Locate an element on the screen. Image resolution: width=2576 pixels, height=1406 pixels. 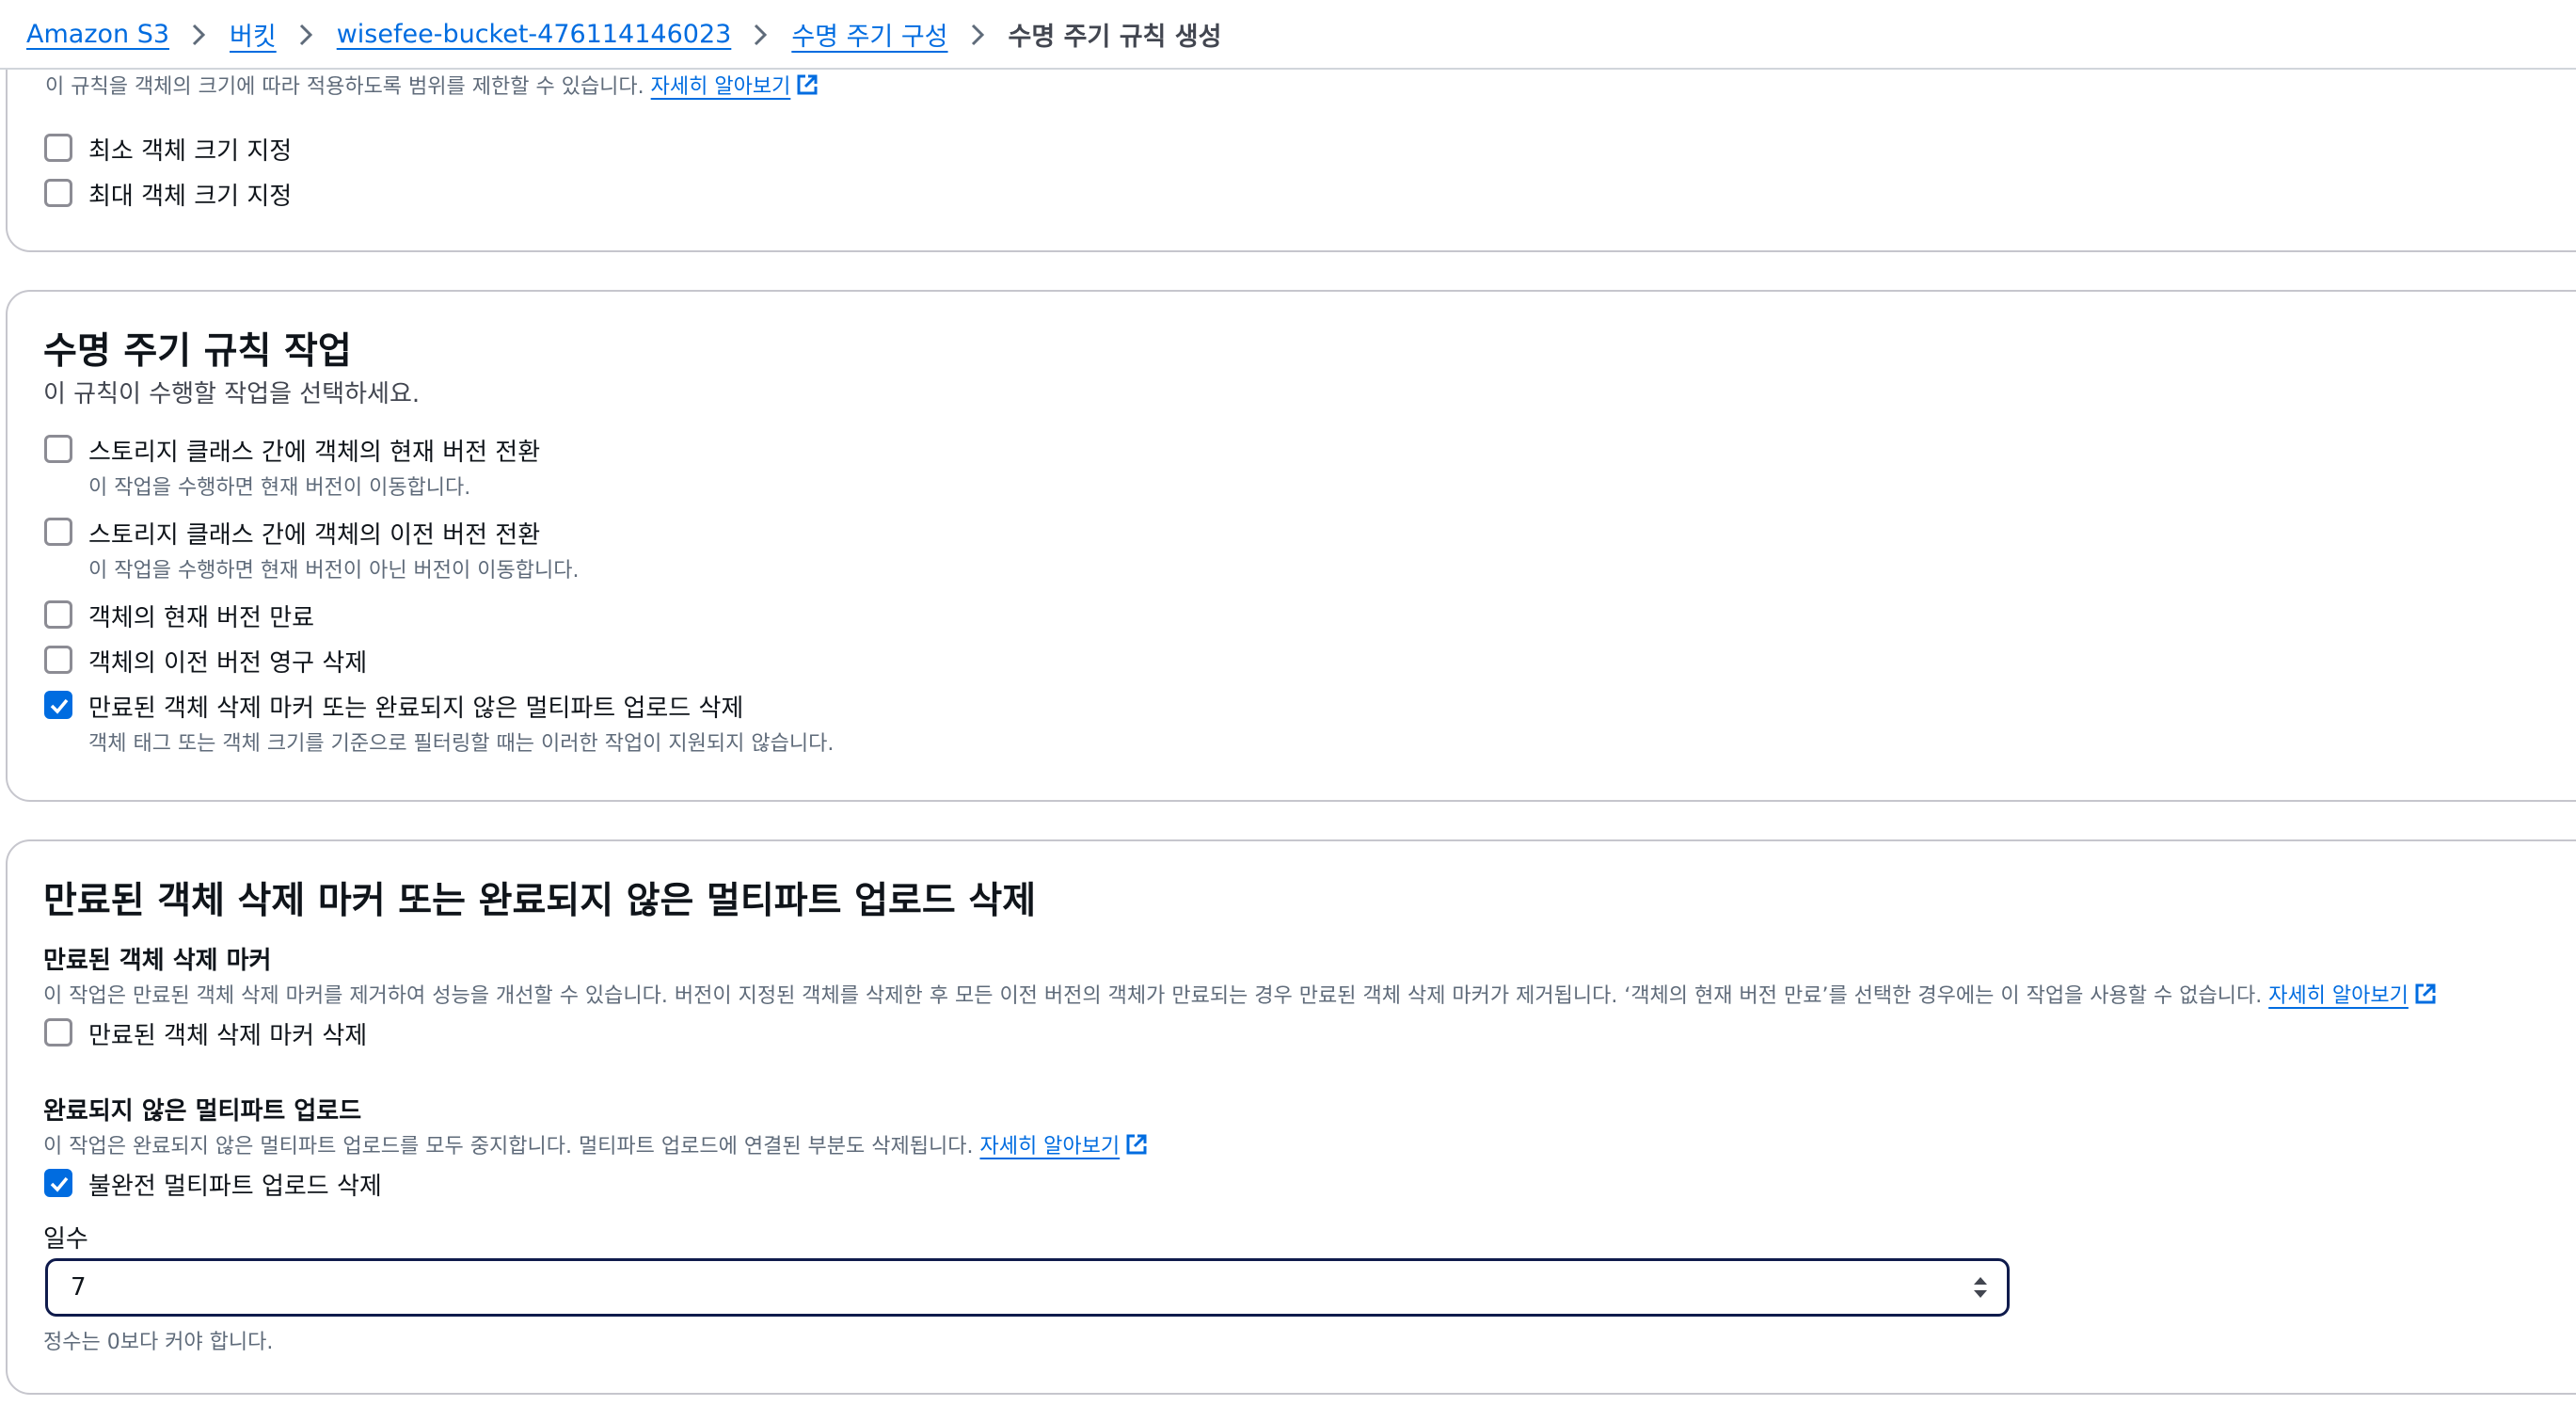
expire-current-label: 객체의 현재 버전 만료 is located at coordinates (201, 618).